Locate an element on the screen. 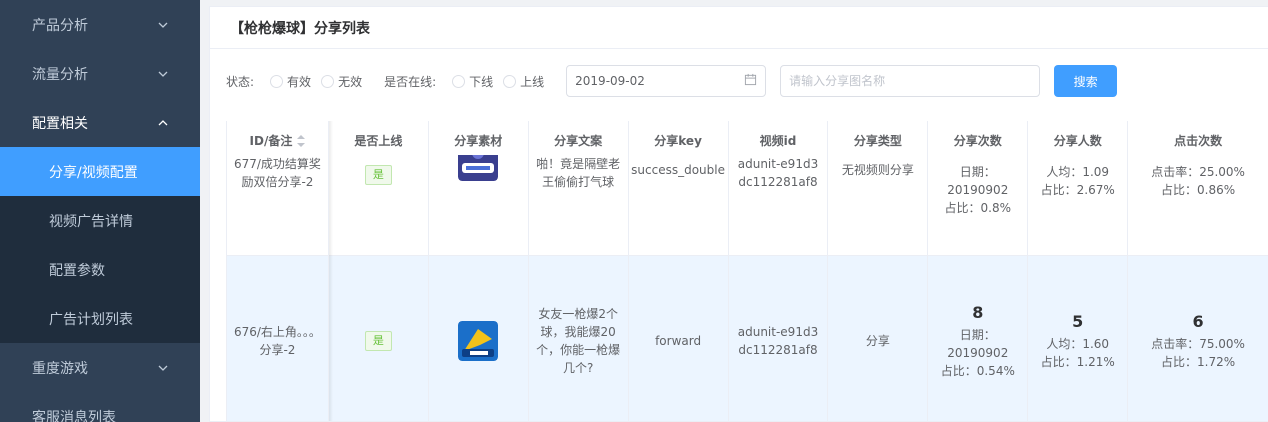 The height and width of the screenshot is (422, 1268). users-avg: 人均：1.60 is located at coordinates (1078, 343).